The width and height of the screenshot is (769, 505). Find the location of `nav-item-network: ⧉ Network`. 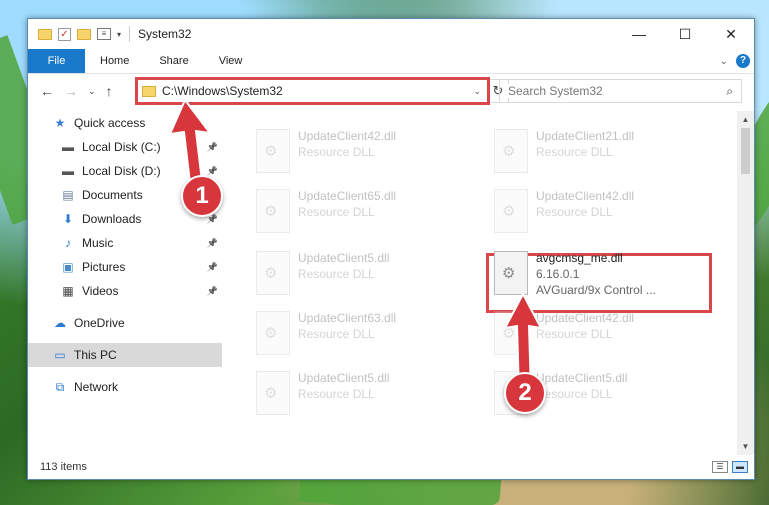

nav-item-network: ⧉ Network is located at coordinates (125, 387).